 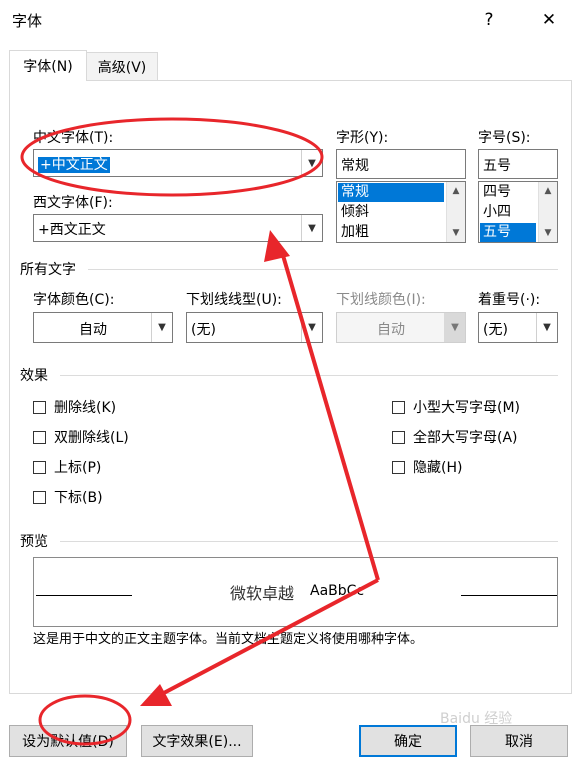 I want to click on western-font-value: +西文正文, so click(x=72, y=230).